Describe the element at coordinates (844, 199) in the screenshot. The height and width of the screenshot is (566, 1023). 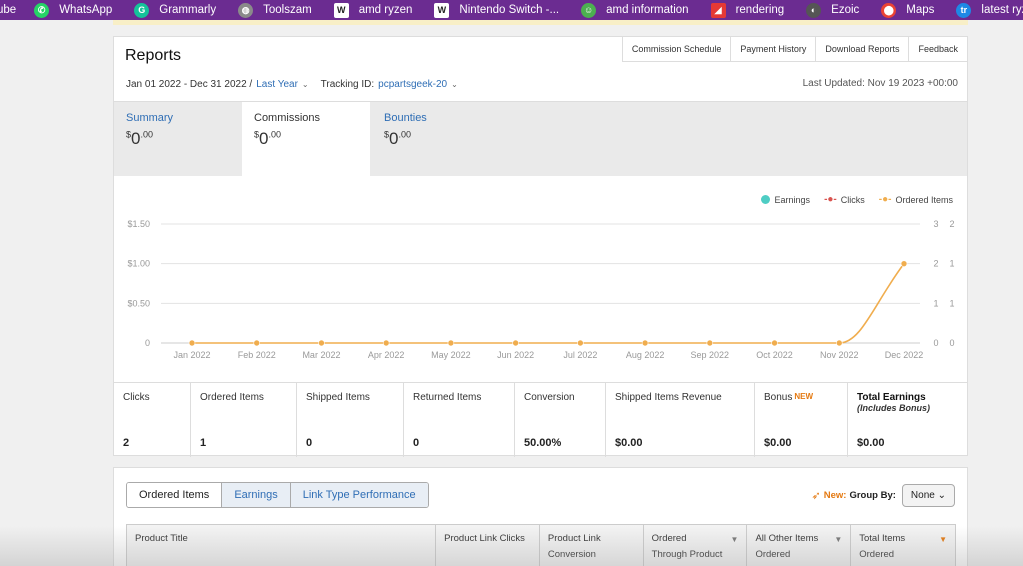
I see `legend-clicks: -●- Clicks` at that location.